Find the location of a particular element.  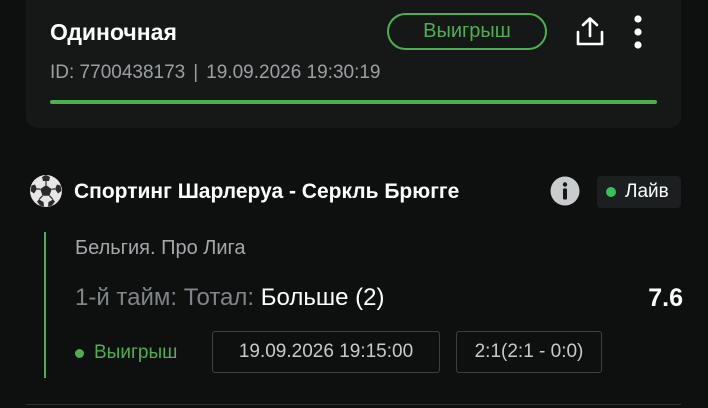

market-line: 1-й тайм: Тотал: Больше (2) is located at coordinates (229, 298).